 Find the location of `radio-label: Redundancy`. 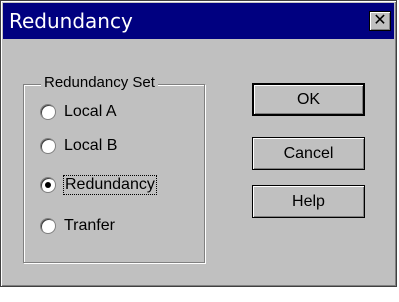

radio-label: Redundancy is located at coordinates (110, 185).